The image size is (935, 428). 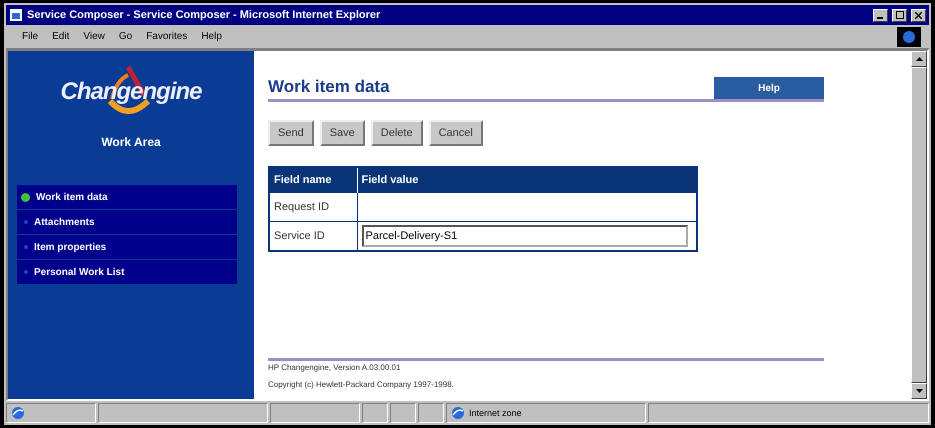 What do you see at coordinates (211, 36) in the screenshot?
I see `menu-item: Help` at bounding box center [211, 36].